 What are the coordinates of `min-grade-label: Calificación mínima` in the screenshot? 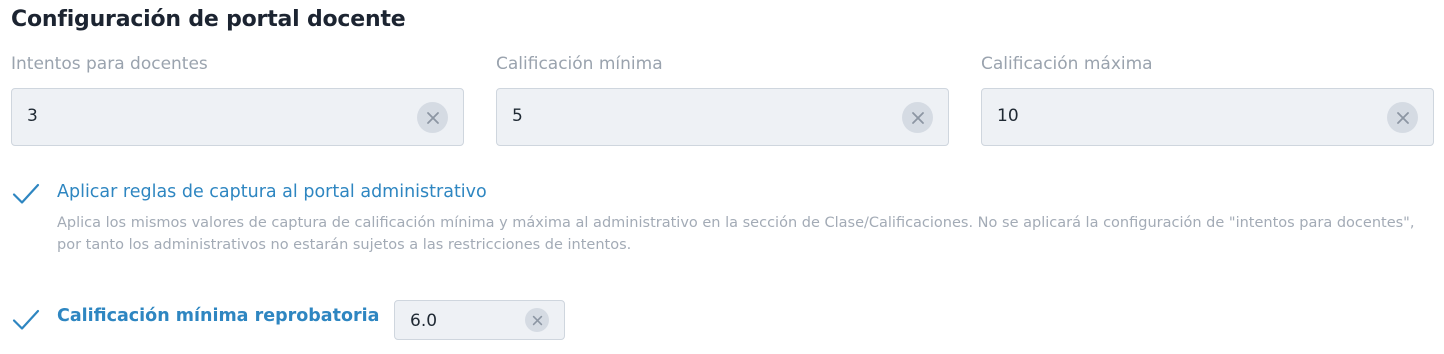 It's located at (579, 64).